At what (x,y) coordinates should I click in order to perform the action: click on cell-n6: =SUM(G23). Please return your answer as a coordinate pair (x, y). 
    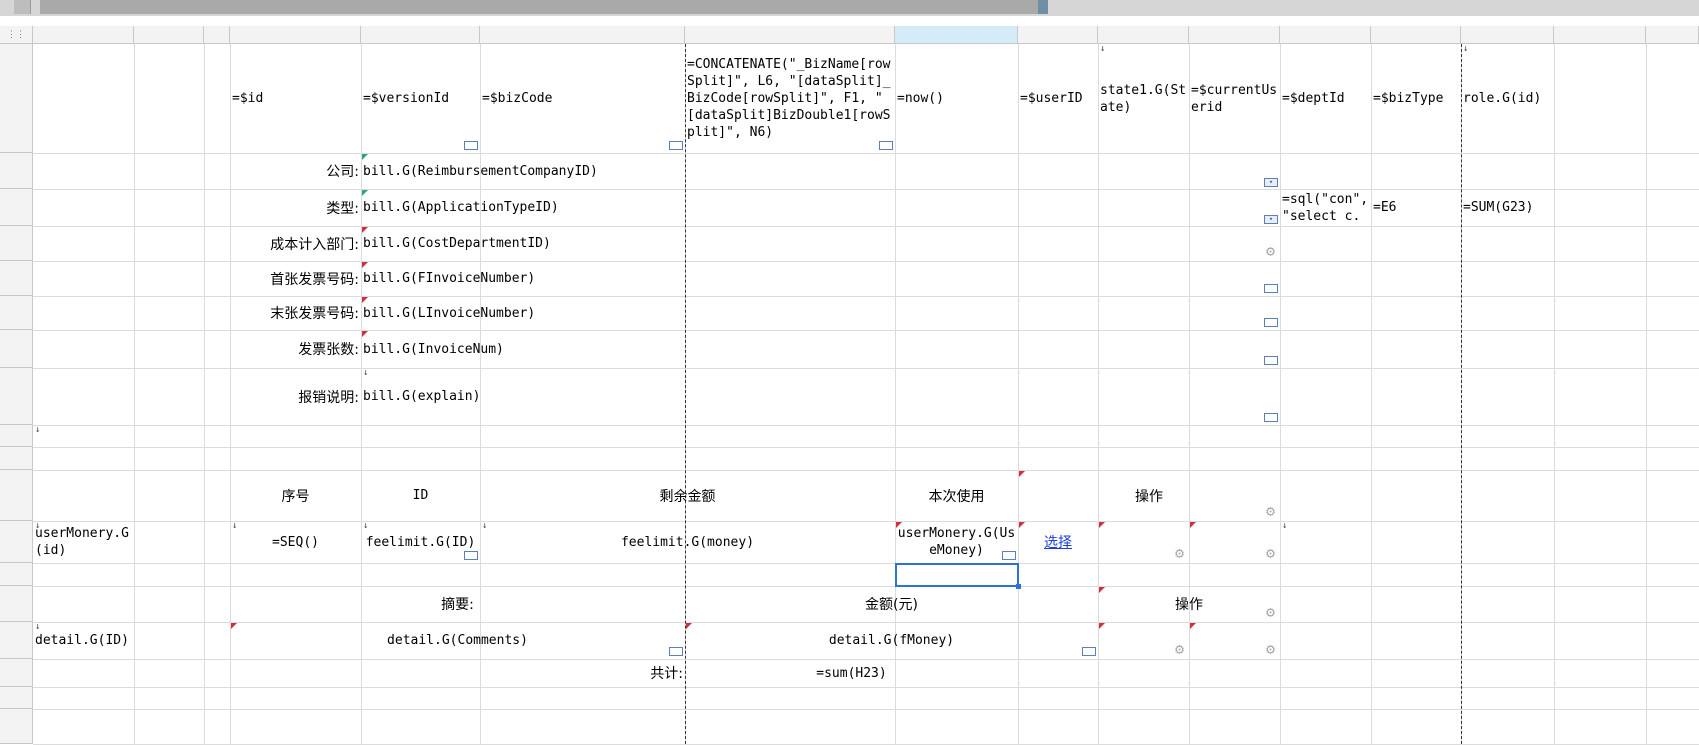
    Looking at the image, I should click on (1507, 207).